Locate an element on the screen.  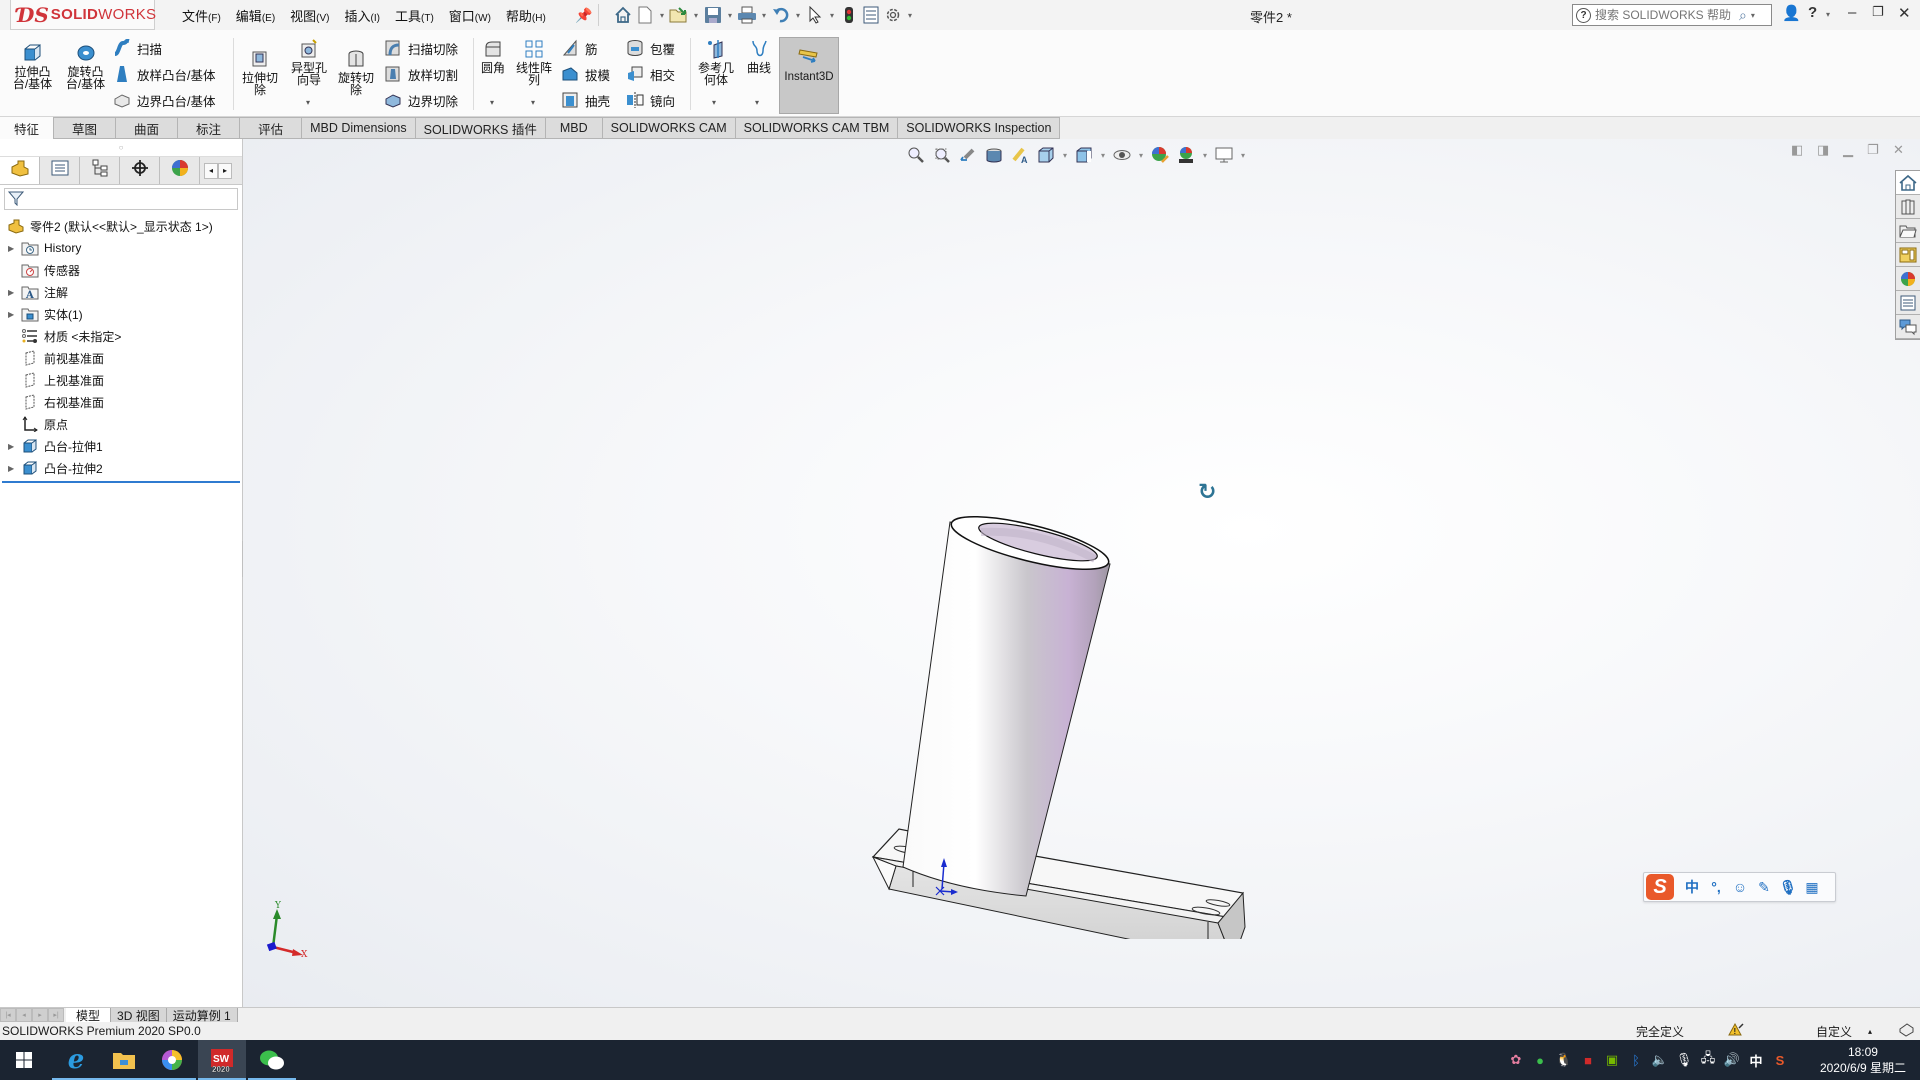
tray-sogou-icon: S is located at coordinates (1780, 1060).